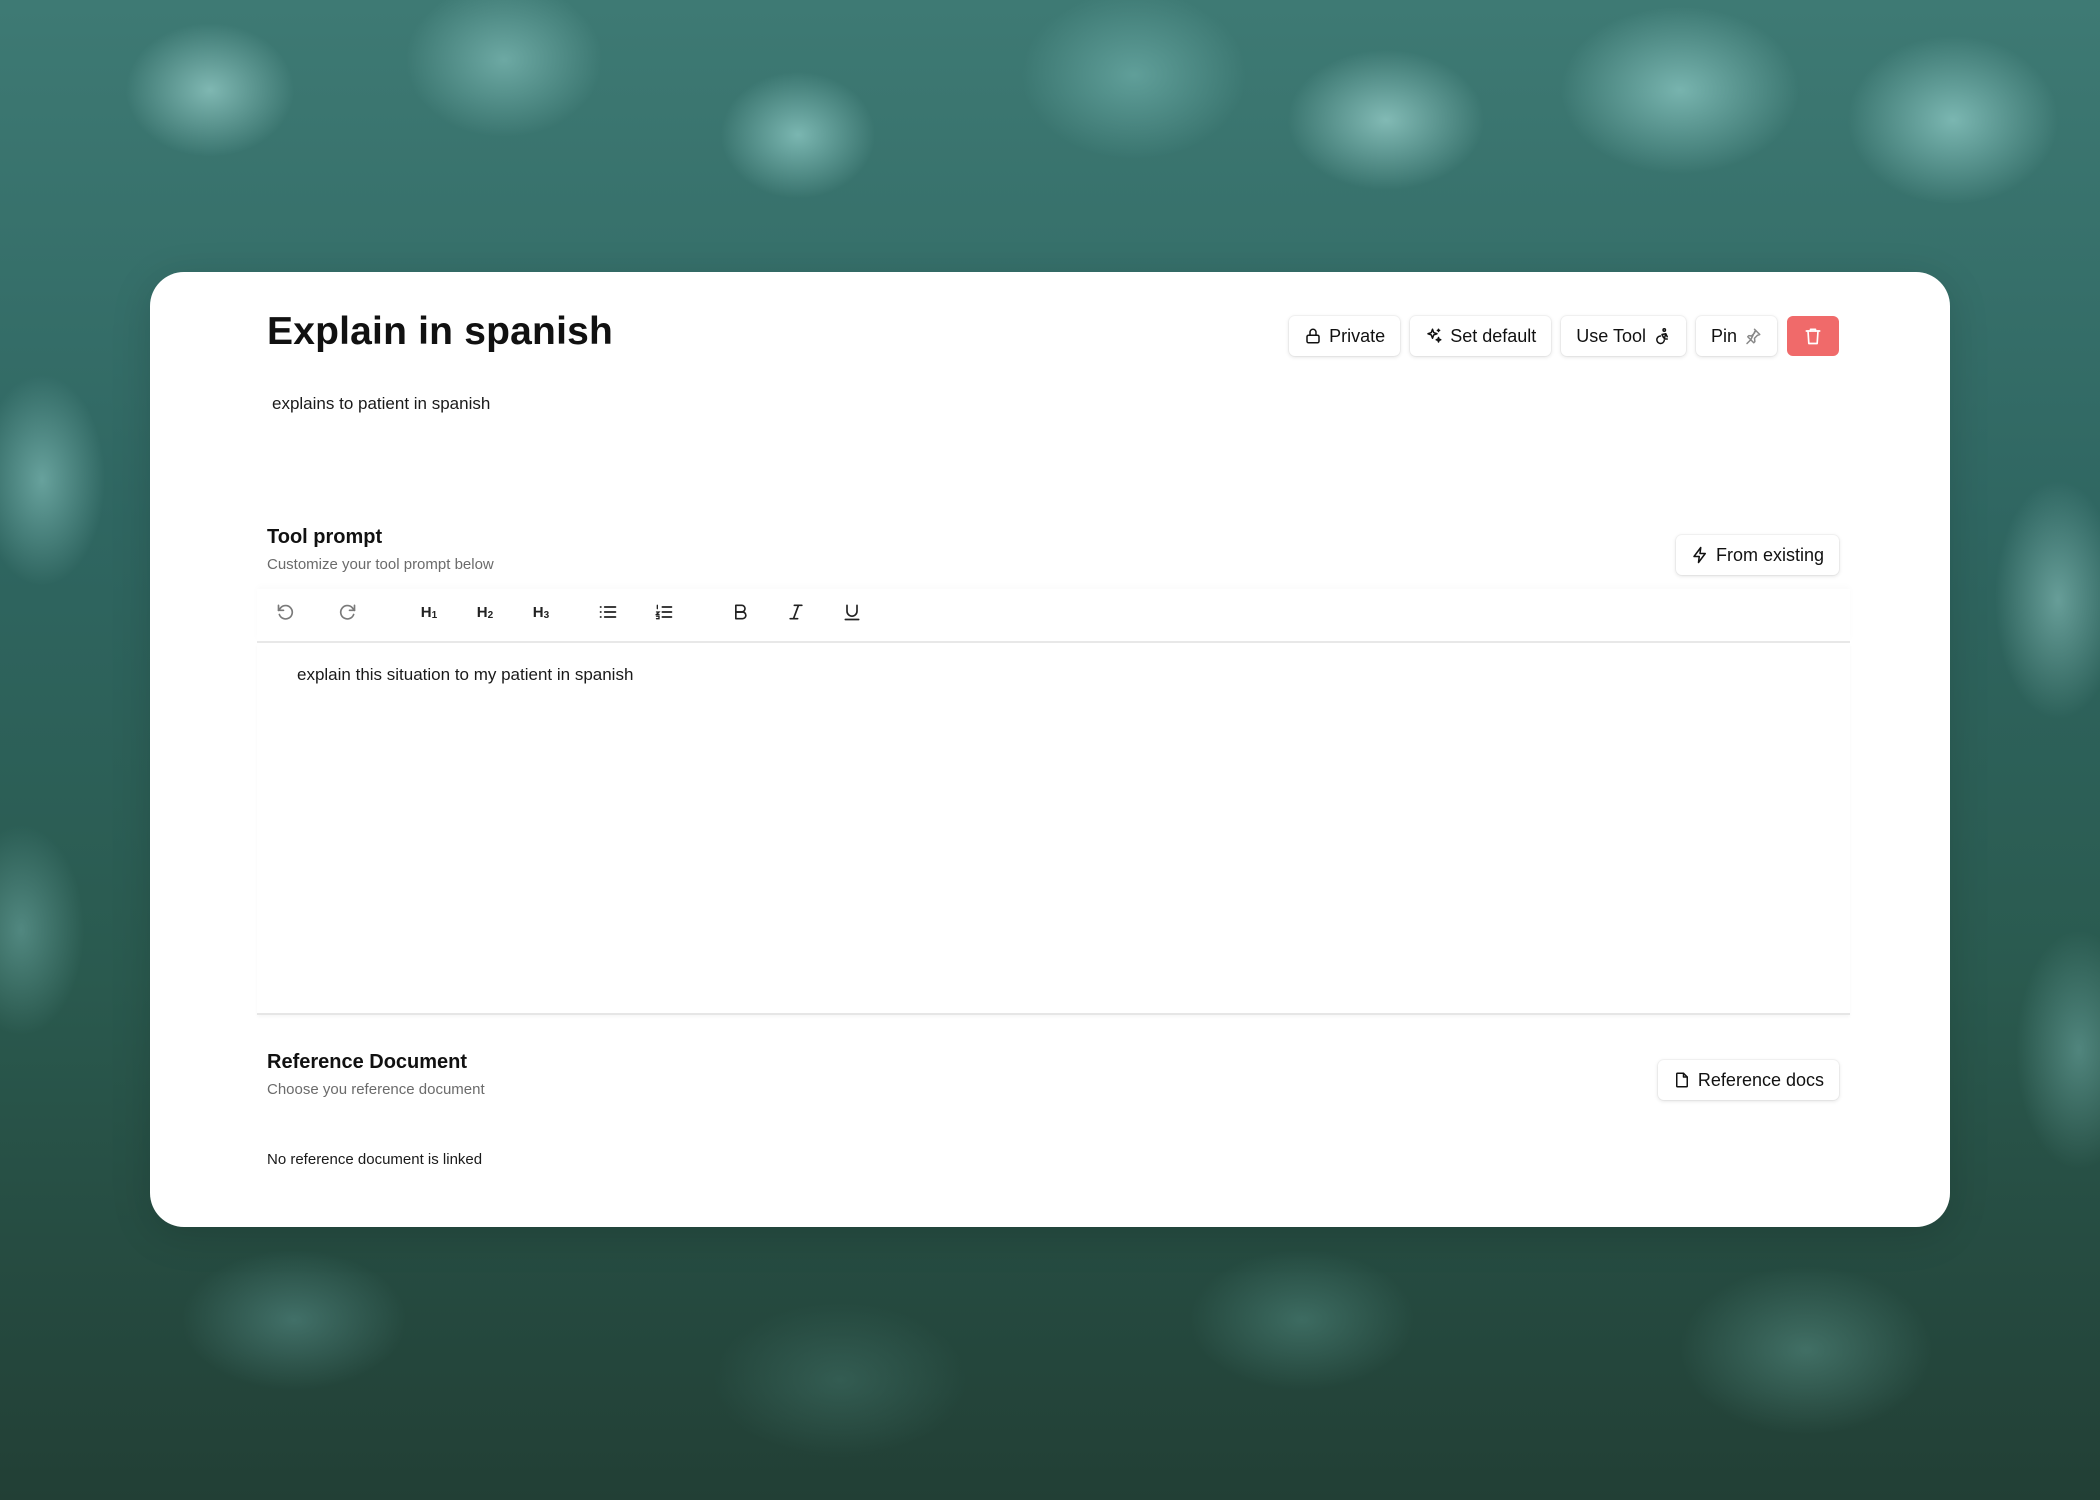 The image size is (2100, 1500). Describe the element at coordinates (1434, 336) in the screenshot. I see `sparkles-icon` at that location.